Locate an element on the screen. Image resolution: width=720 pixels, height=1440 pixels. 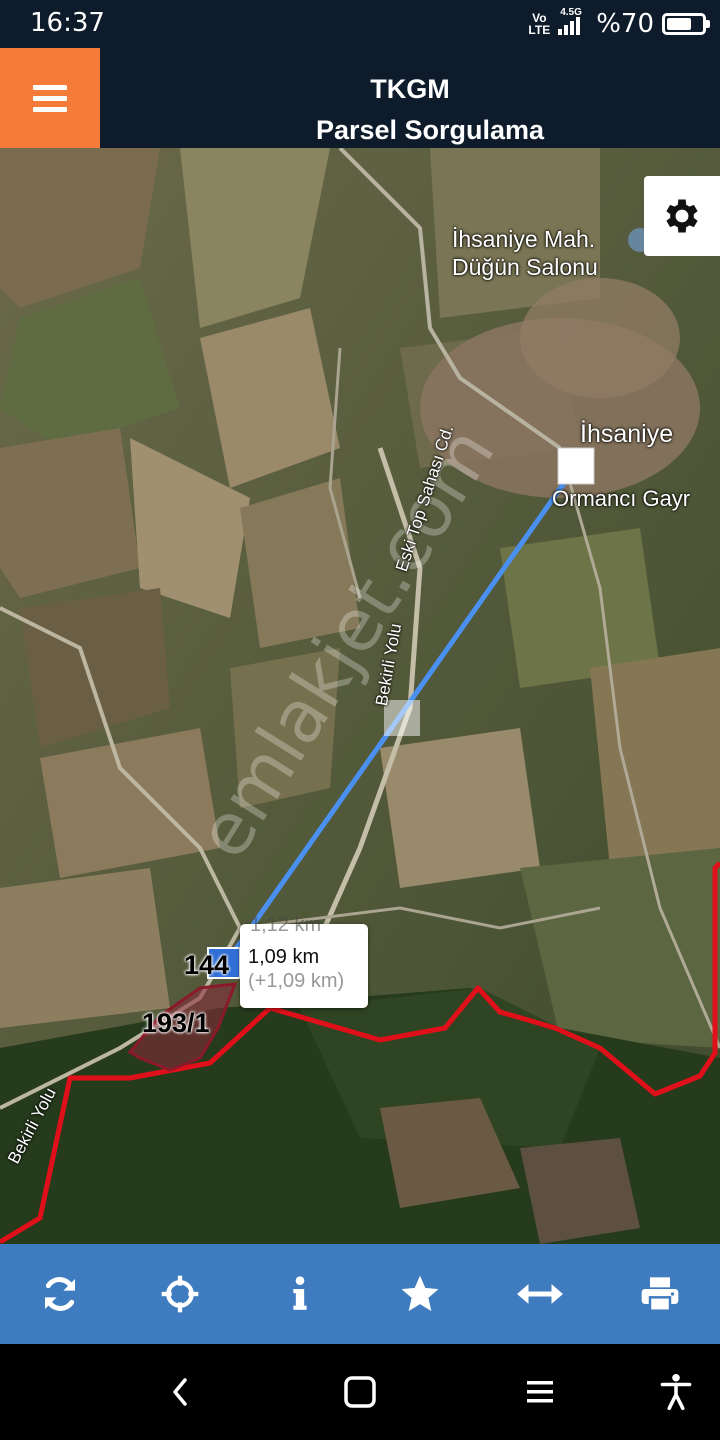
volte-indicator: Vo LTE is located at coordinates (539, 24).